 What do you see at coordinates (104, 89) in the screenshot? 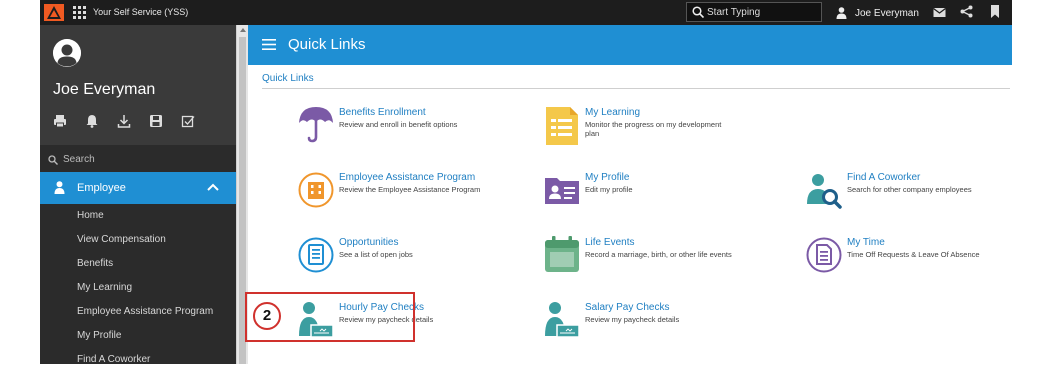
I see `sidebar-user-name: Joe Everyman` at bounding box center [104, 89].